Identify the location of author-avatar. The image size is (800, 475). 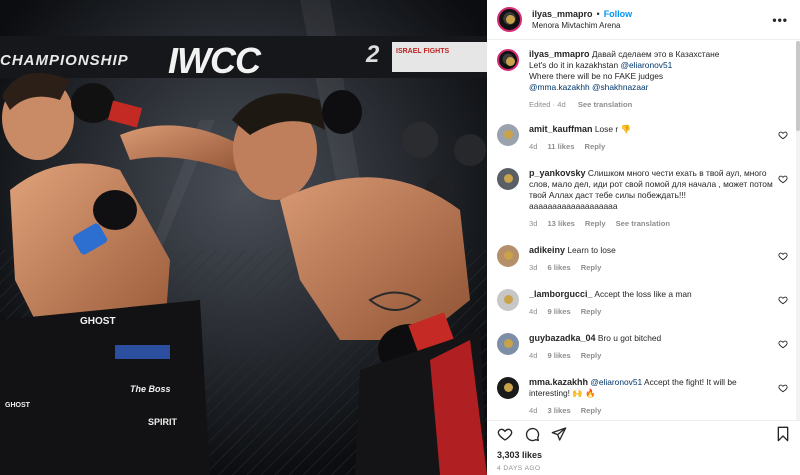
(509, 19).